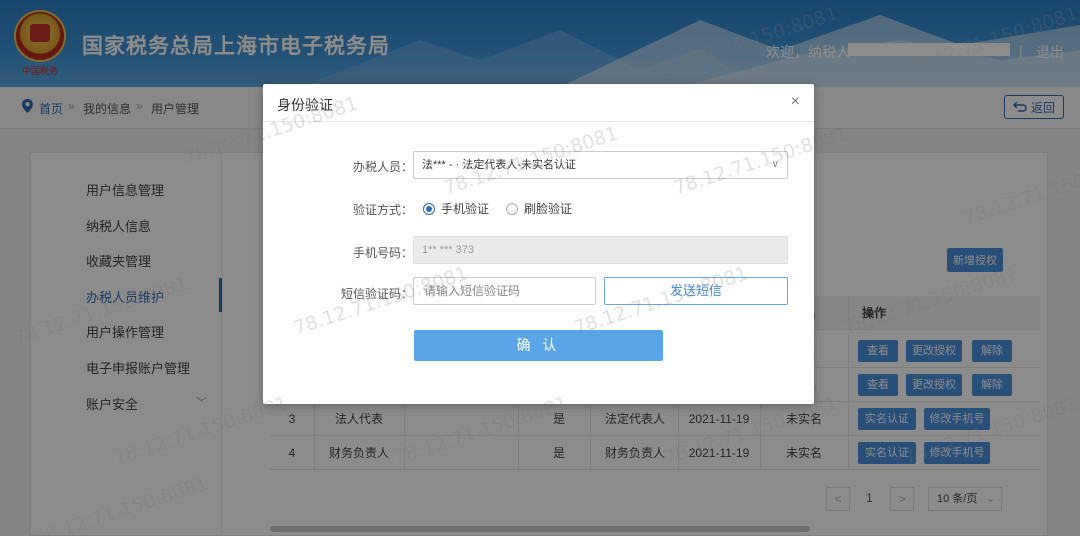 This screenshot has height=536, width=1080. What do you see at coordinates (504, 291) in the screenshot?
I see `sms-code-input: 请输入短信验证码` at bounding box center [504, 291].